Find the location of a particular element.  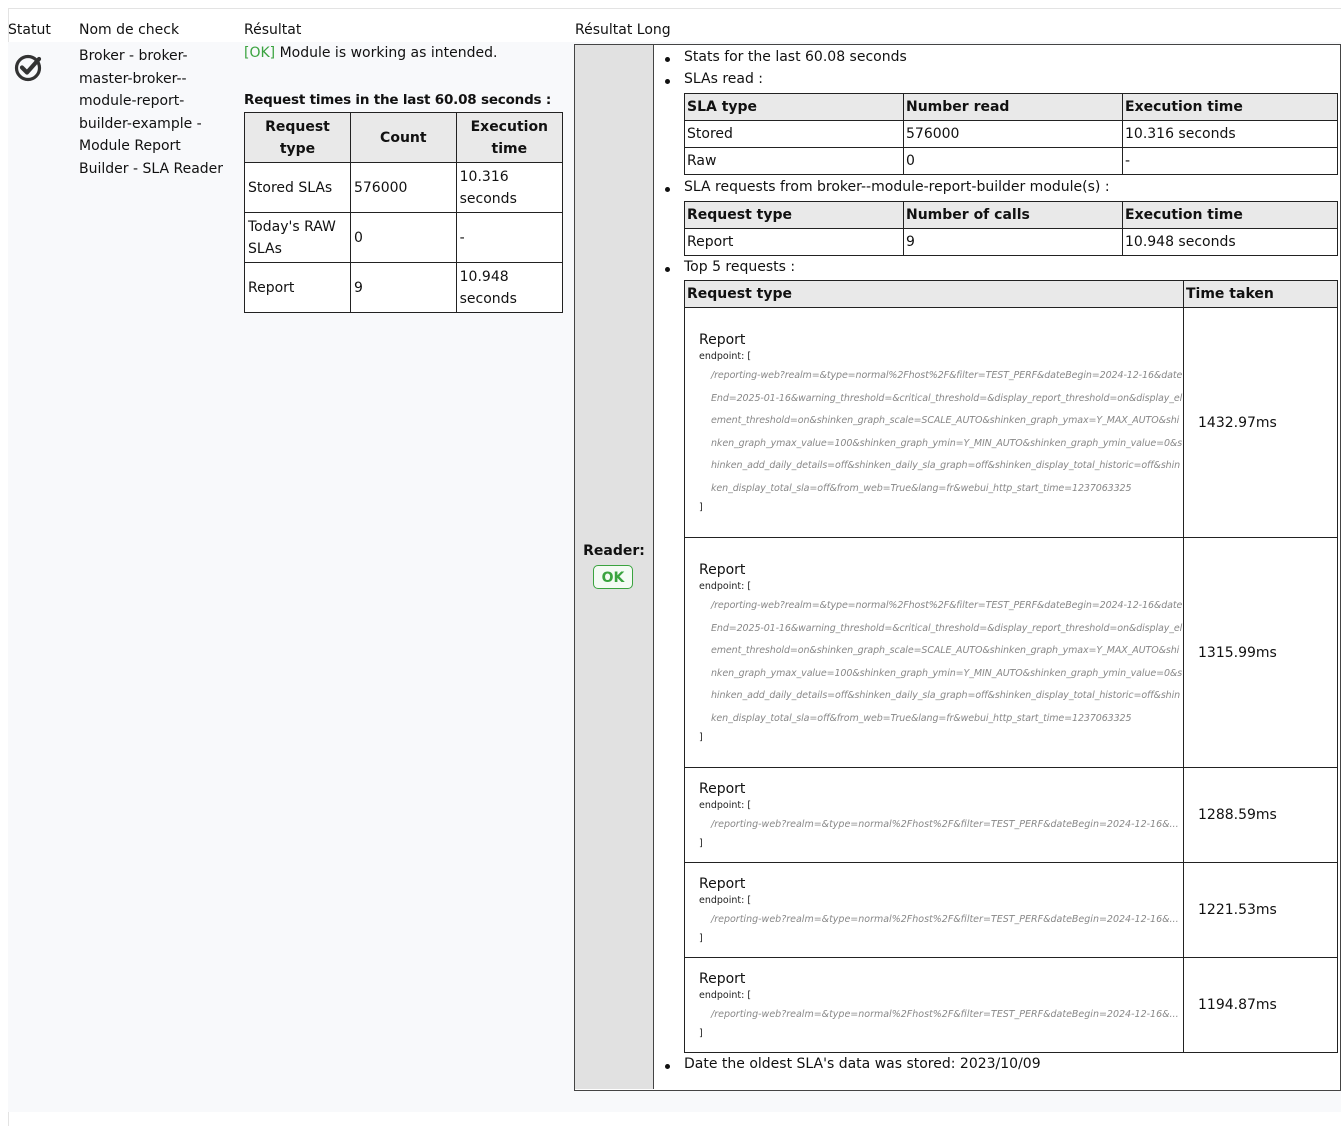

cell: Stored SLAs is located at coordinates (297, 187).